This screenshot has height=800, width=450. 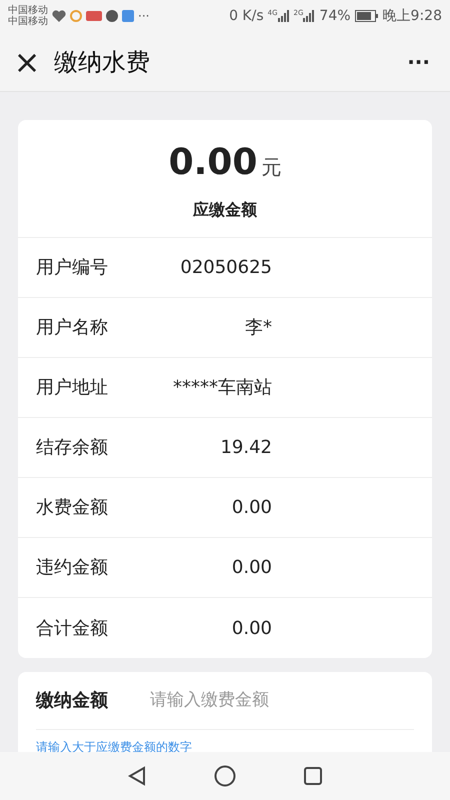 What do you see at coordinates (271, 167) in the screenshot?
I see `currency-unit: 元` at bounding box center [271, 167].